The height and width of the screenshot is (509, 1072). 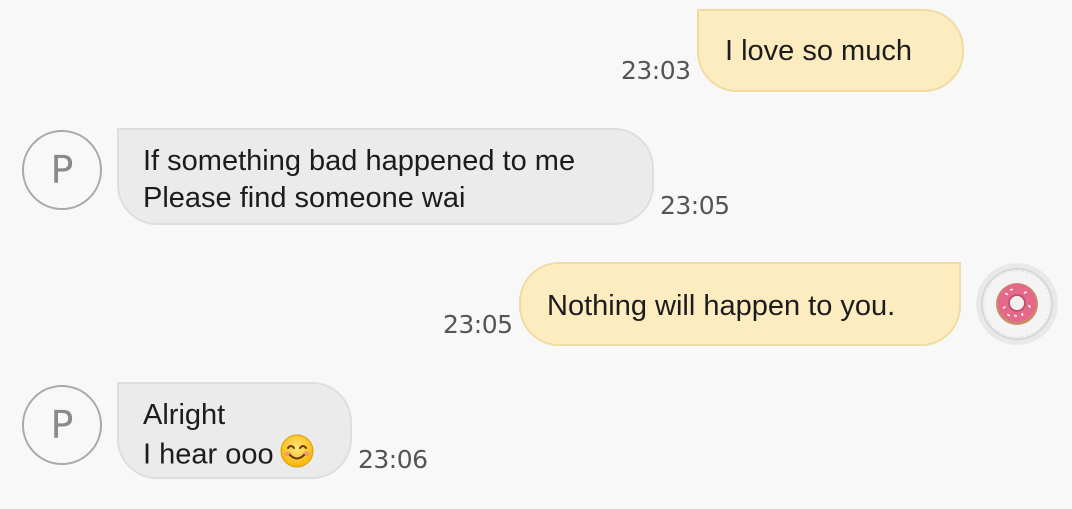 What do you see at coordinates (234, 430) in the screenshot?
I see `incoming-message-bubble: Alright I hear ooo` at bounding box center [234, 430].